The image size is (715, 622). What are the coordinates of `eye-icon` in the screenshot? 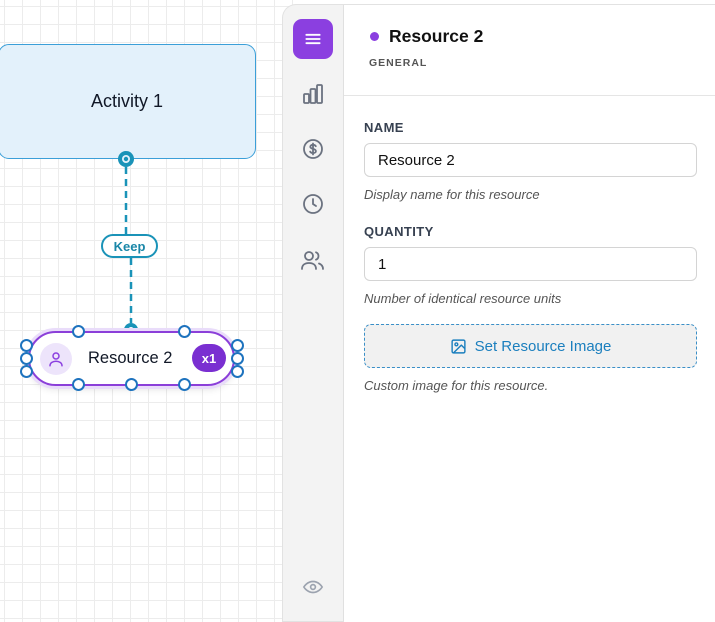 It's located at (313, 587).